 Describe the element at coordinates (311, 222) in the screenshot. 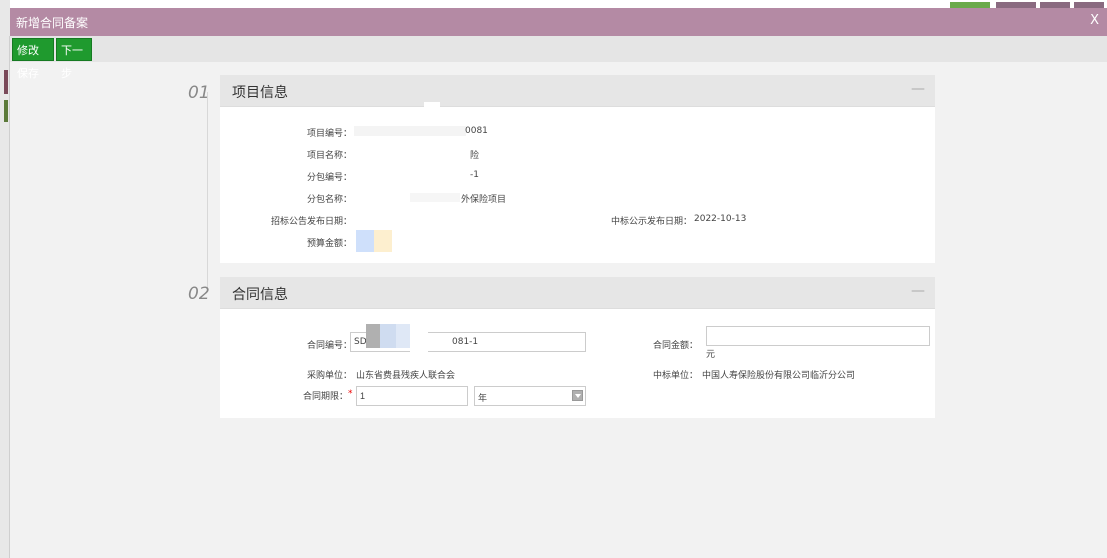

I see `tender-date-label: 招标公告发布日期：` at that location.